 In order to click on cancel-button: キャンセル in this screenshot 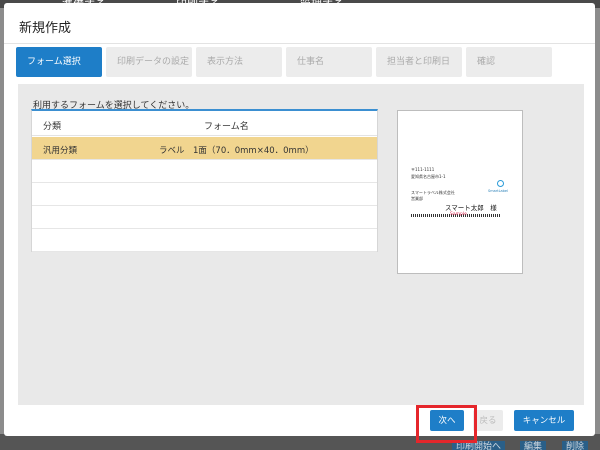, I will do `click(544, 420)`.